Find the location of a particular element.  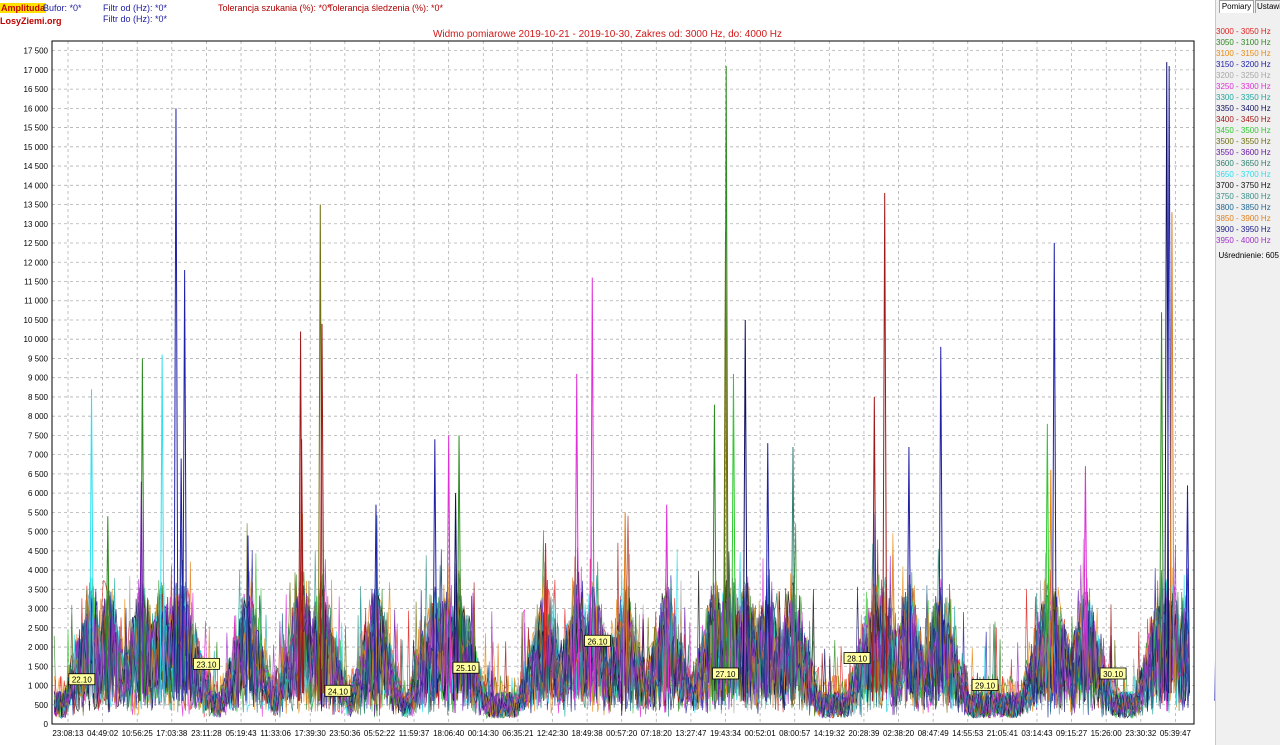

x-tick-label: 14:19:32 is located at coordinates (830, 733).